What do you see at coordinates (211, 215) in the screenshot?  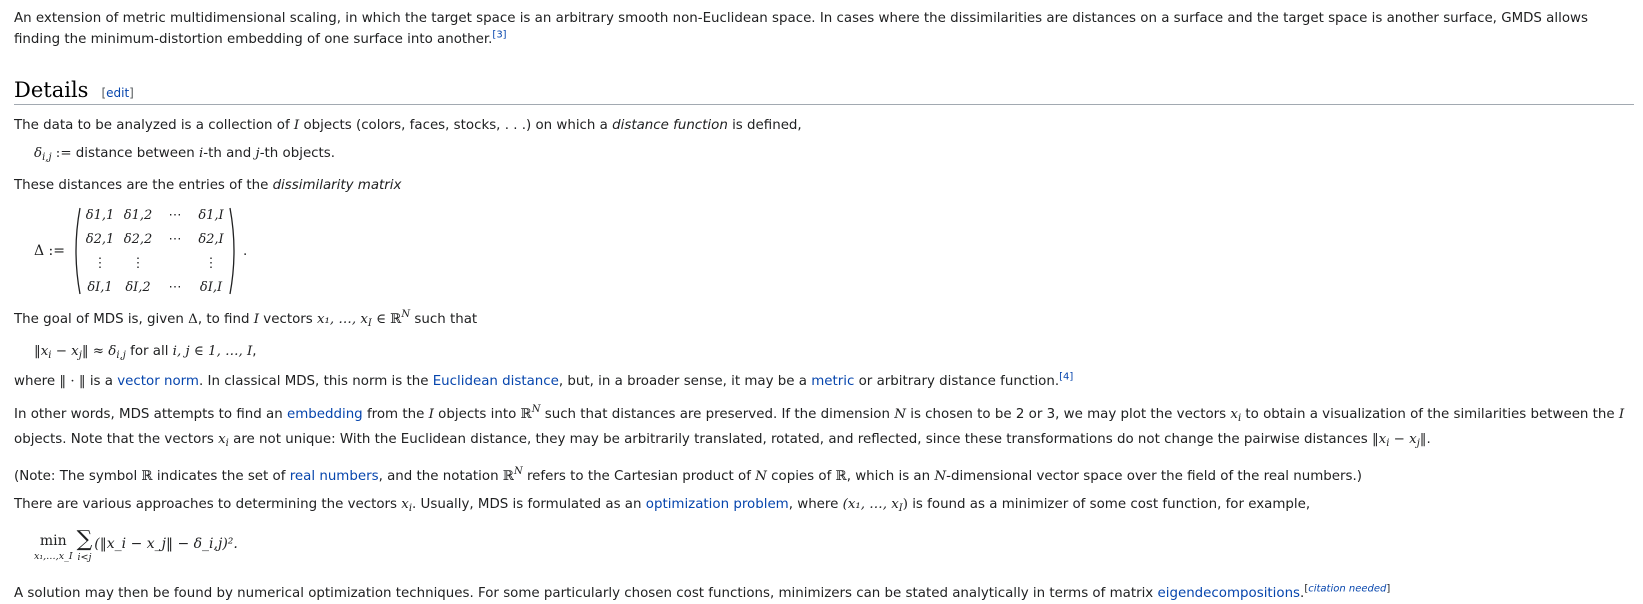 I see `matrix-cell: δ1,I` at bounding box center [211, 215].